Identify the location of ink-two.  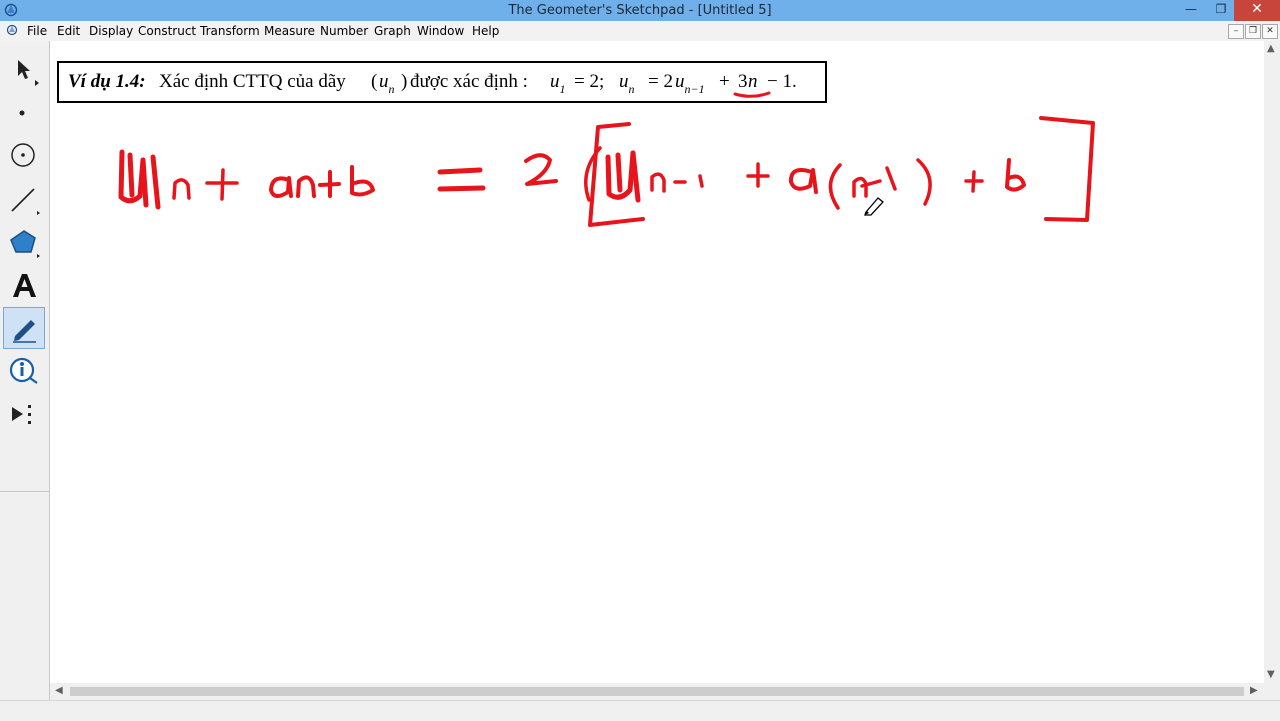
(541, 169).